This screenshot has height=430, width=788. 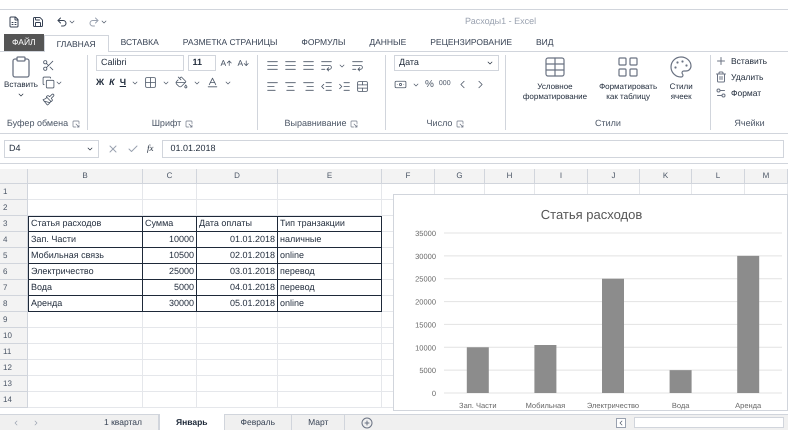 What do you see at coordinates (429, 84) in the screenshot?
I see `percent-button: %` at bounding box center [429, 84].